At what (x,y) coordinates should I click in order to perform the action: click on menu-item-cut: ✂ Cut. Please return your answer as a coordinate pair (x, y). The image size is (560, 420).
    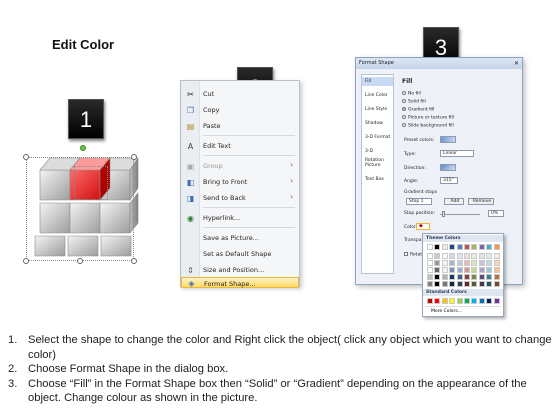
    Looking at the image, I should click on (240, 94).